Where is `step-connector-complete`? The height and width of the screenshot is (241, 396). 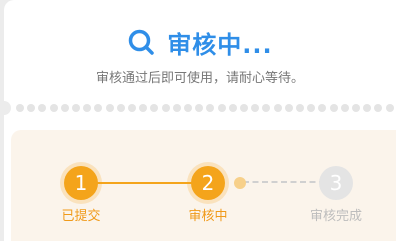 step-connector-complete is located at coordinates (145, 183).